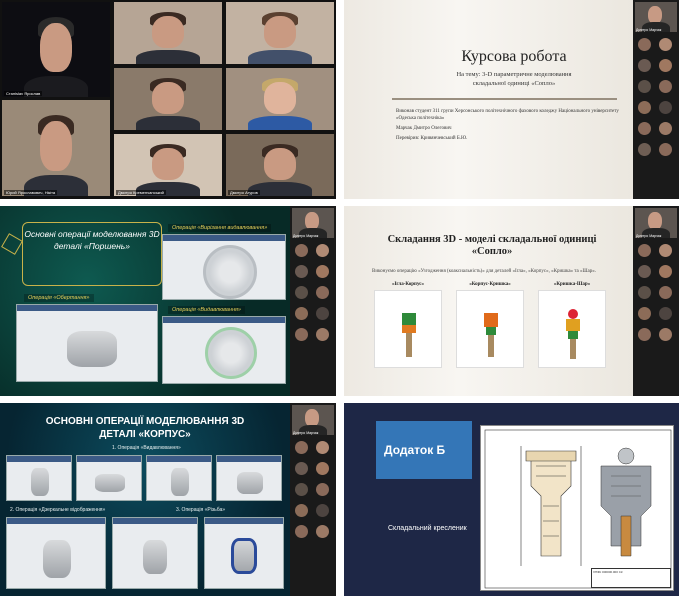  Describe the element at coordinates (220, 228) in the screenshot. I see `op-cut-label: Операція «Вирізання видавлювання»` at that location.